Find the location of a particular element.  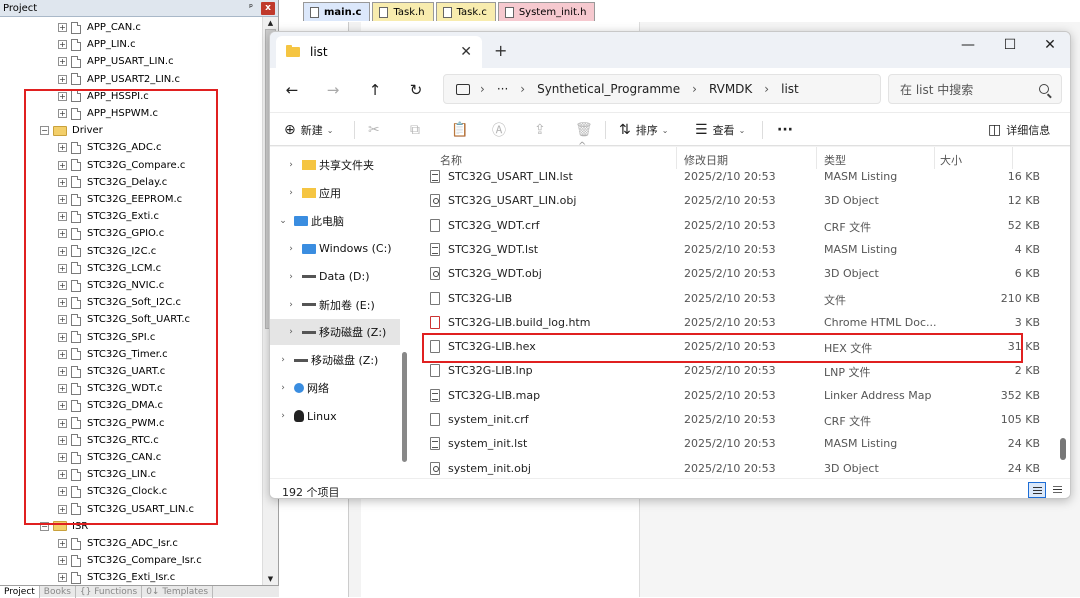

nav-item: › Data (D:) is located at coordinates (335, 277).